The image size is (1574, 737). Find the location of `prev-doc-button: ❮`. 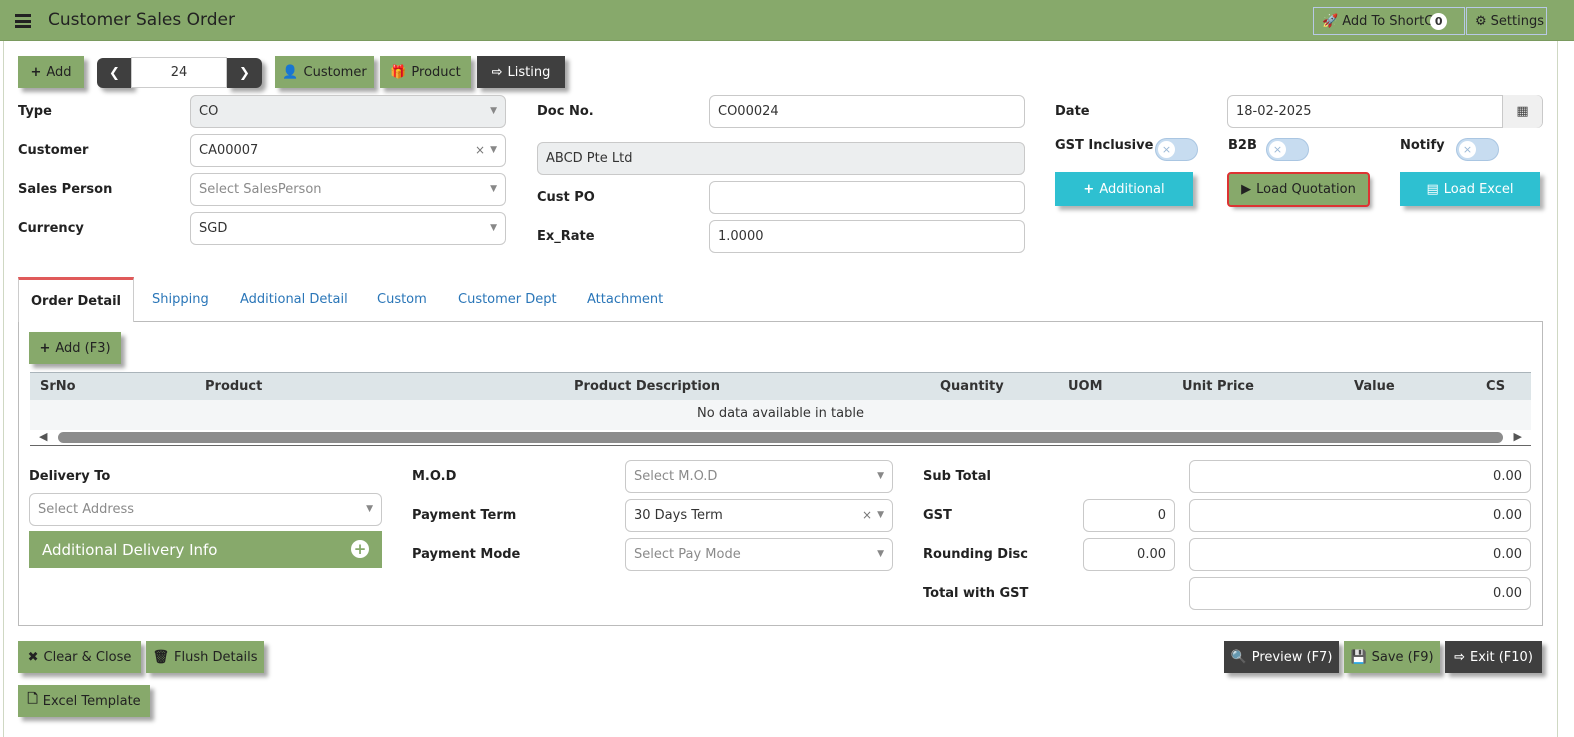

prev-doc-button: ❮ is located at coordinates (114, 73).